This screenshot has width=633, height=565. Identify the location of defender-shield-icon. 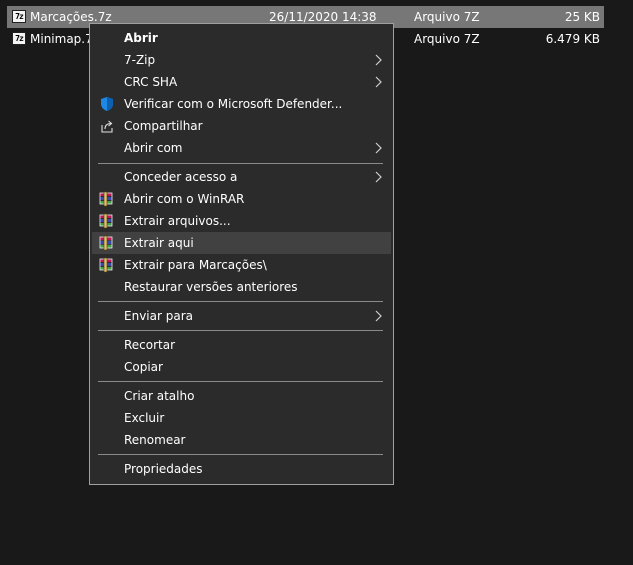
(107, 104).